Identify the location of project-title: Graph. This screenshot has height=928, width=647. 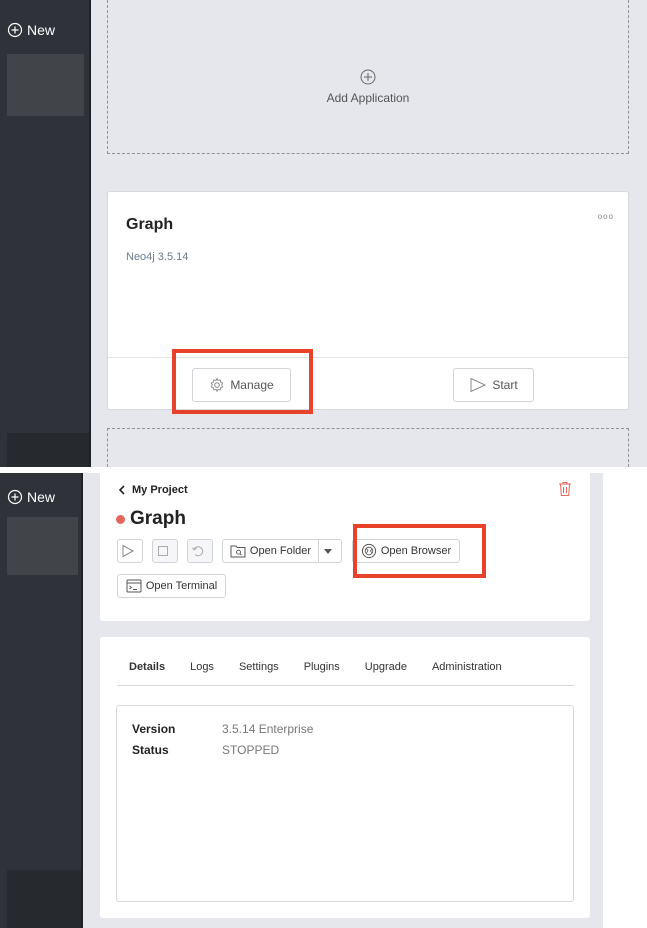
(151, 519).